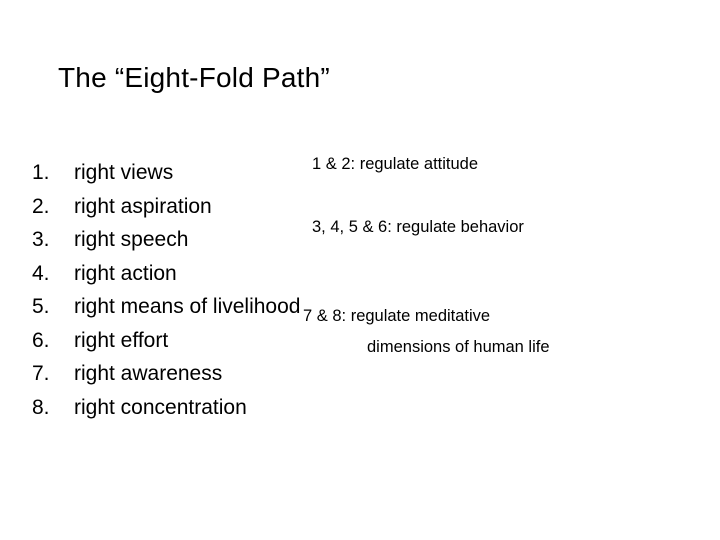 Image resolution: width=720 pixels, height=540 pixels. What do you see at coordinates (194, 77) in the screenshot?
I see `slide-title: The “Eight-Fold Path”` at bounding box center [194, 77].